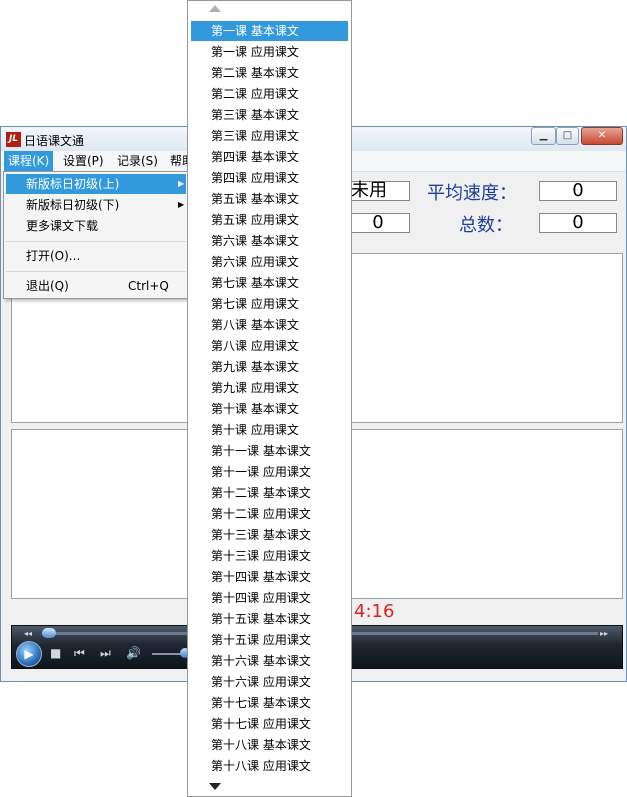  I want to click on lesson-item: 第十六课 应用课文, so click(269, 682).